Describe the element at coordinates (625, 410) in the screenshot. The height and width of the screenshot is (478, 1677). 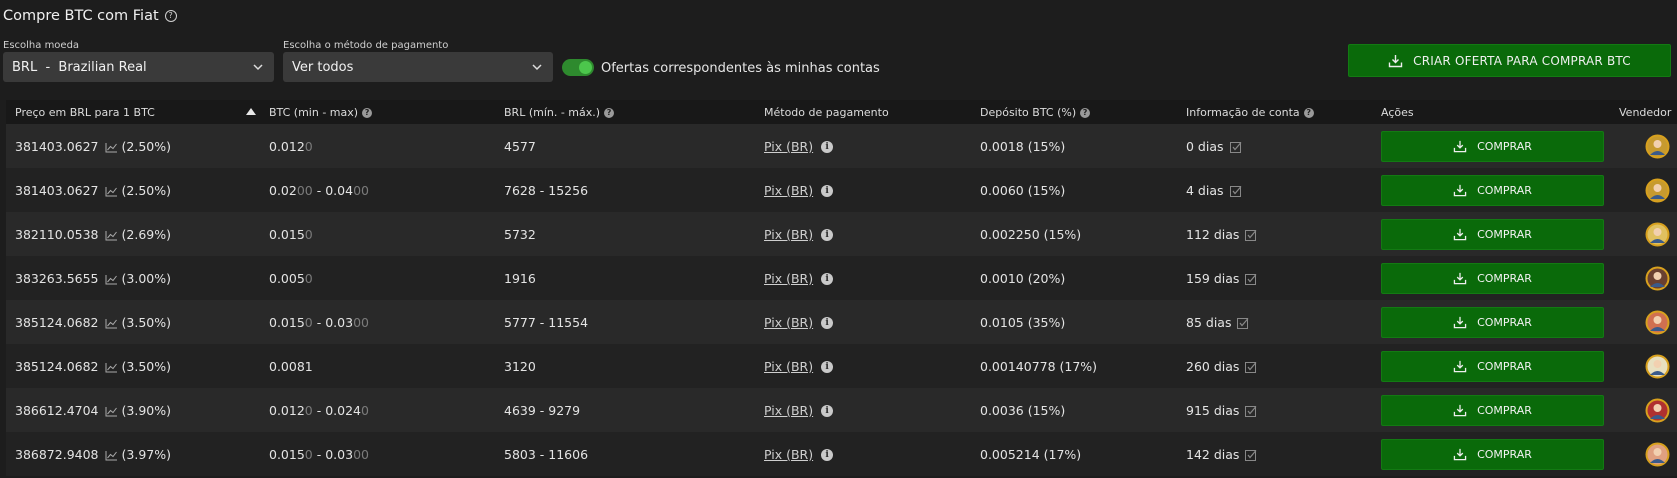
I see `brl-range-cell: 4639 - 9279` at that location.